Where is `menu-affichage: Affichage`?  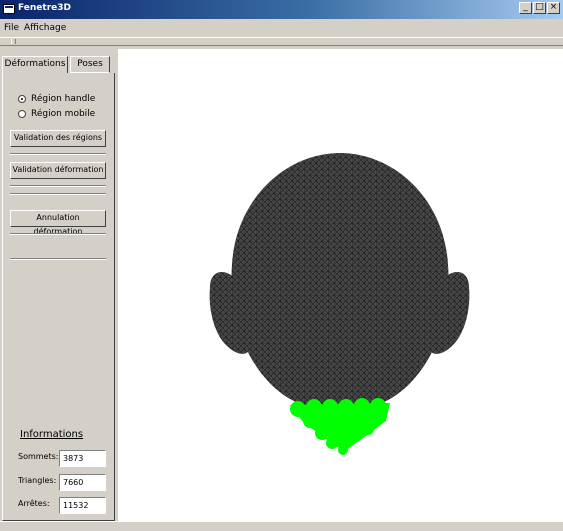
menu-affichage: Affichage is located at coordinates (45, 28).